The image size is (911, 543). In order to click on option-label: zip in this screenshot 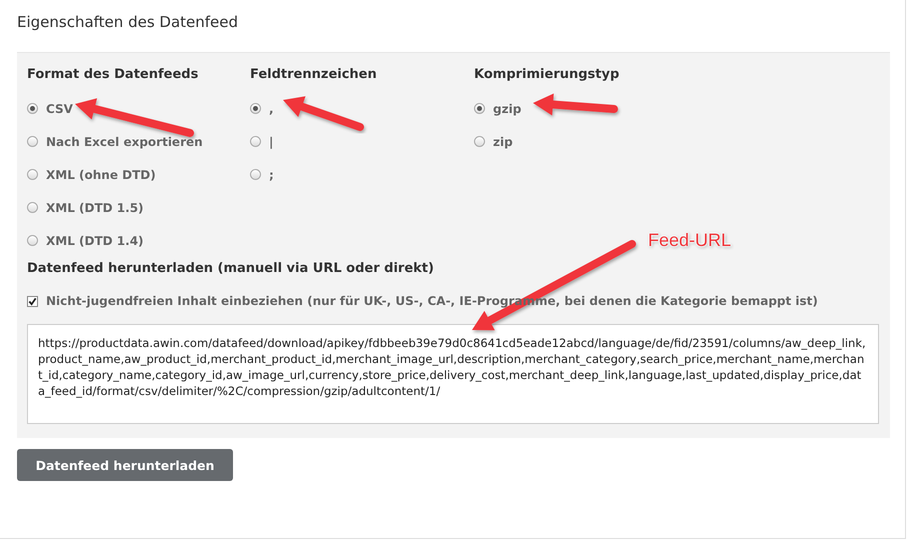, I will do `click(503, 141)`.